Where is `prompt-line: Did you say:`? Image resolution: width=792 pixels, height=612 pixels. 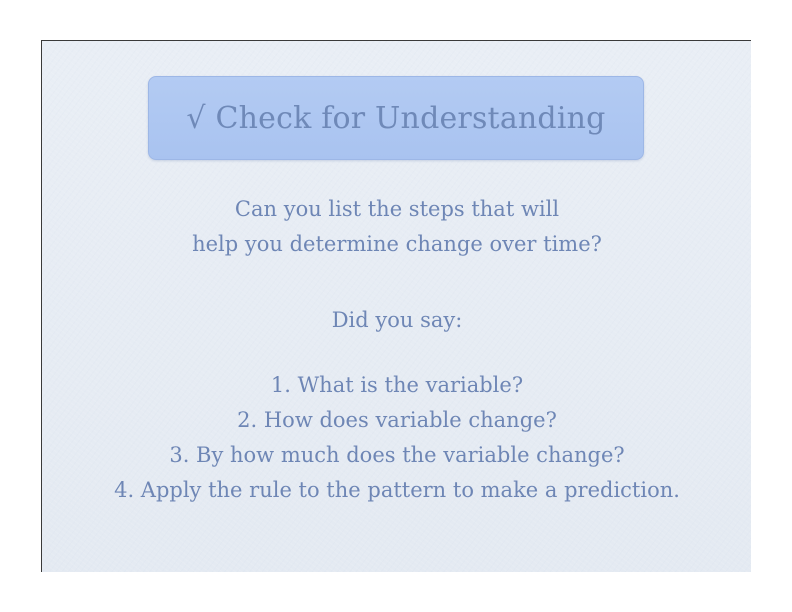 prompt-line: Did you say: is located at coordinates (397, 320).